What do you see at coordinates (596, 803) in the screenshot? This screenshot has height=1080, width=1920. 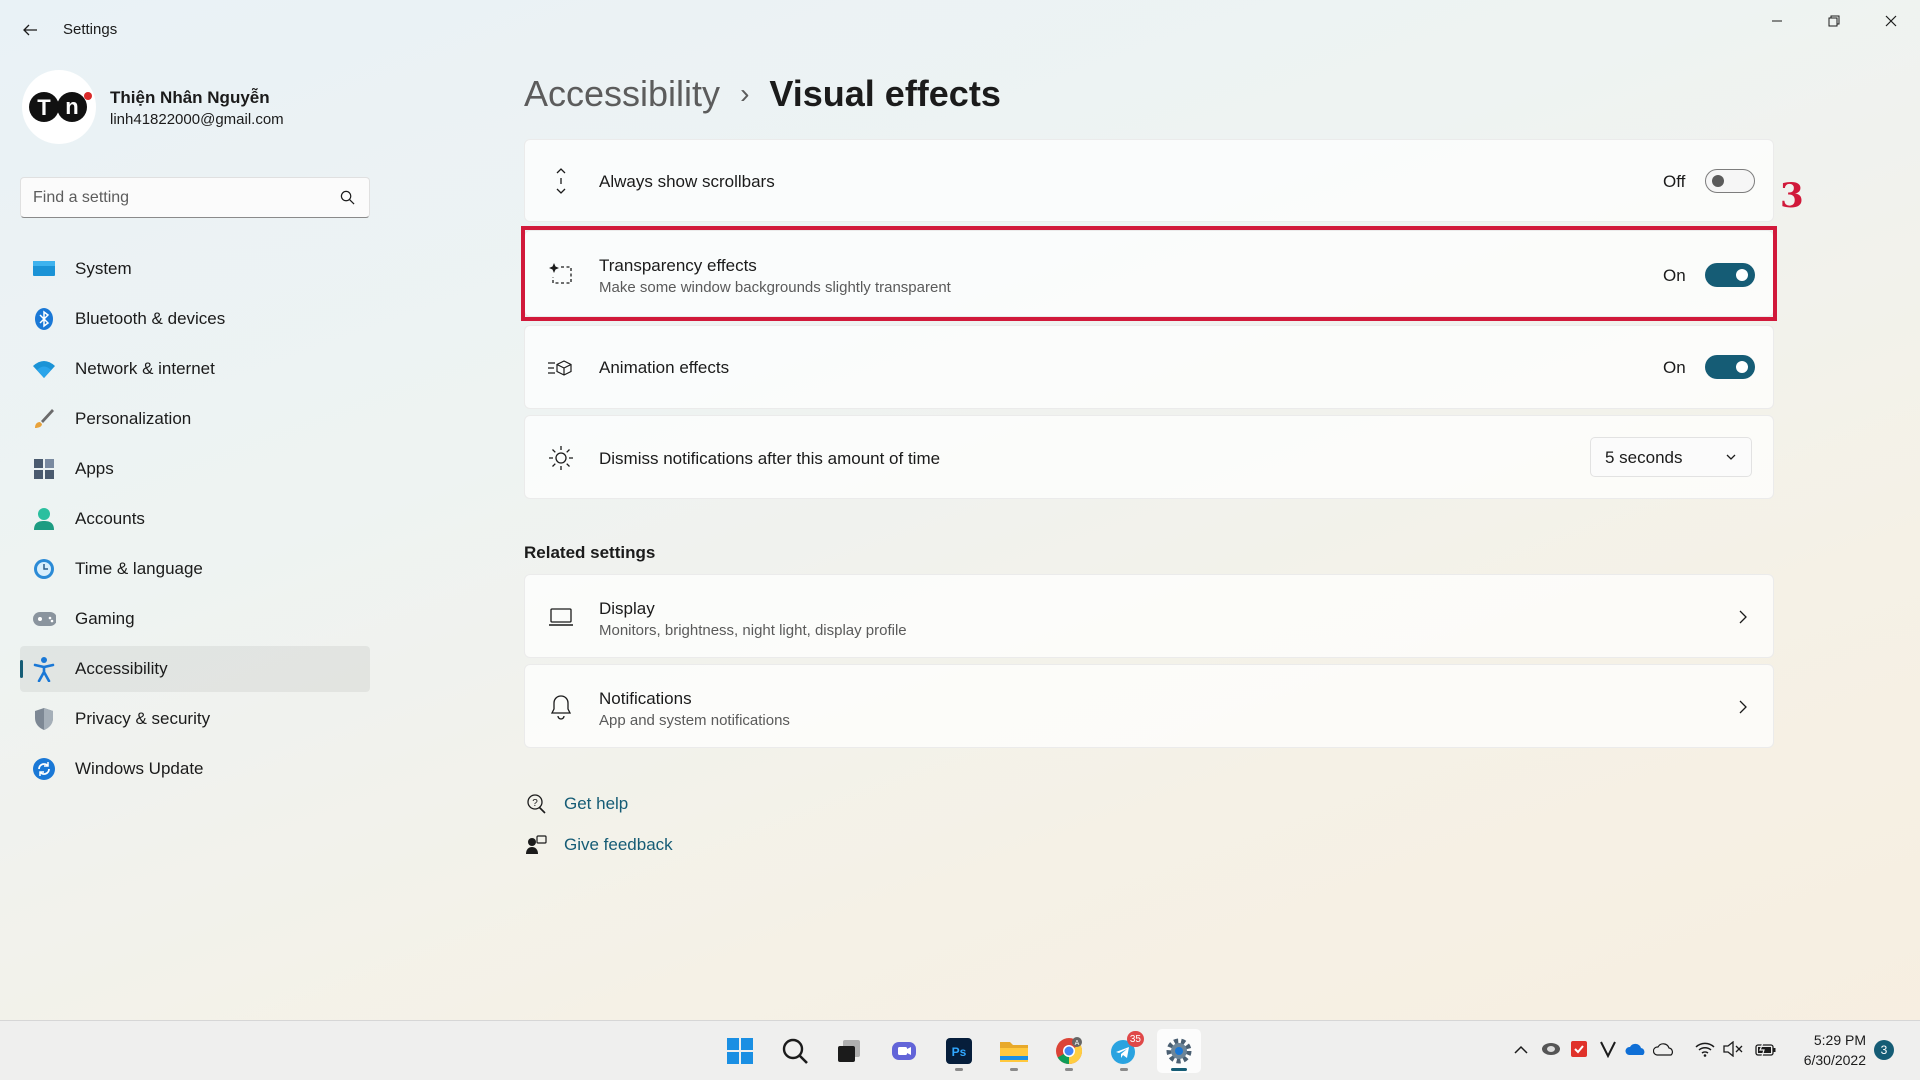 I see `get-help-label: Get help` at bounding box center [596, 803].